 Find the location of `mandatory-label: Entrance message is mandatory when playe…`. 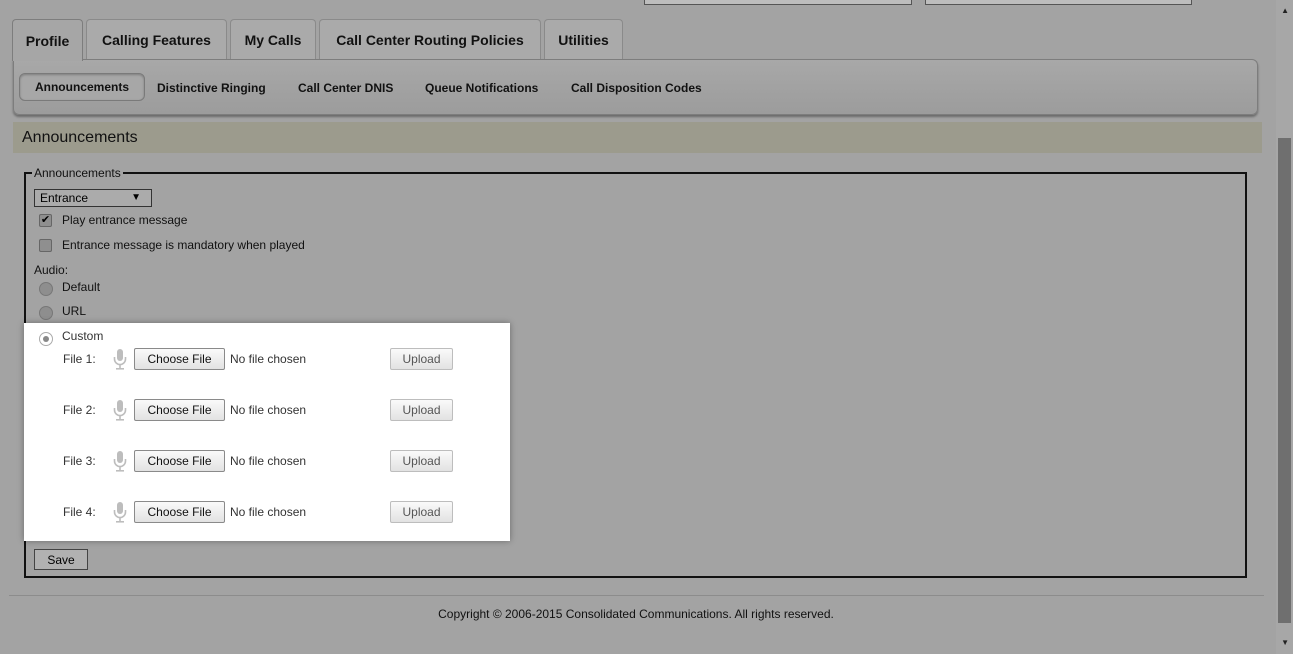

mandatory-label: Entrance message is mandatory when playe… is located at coordinates (183, 245).